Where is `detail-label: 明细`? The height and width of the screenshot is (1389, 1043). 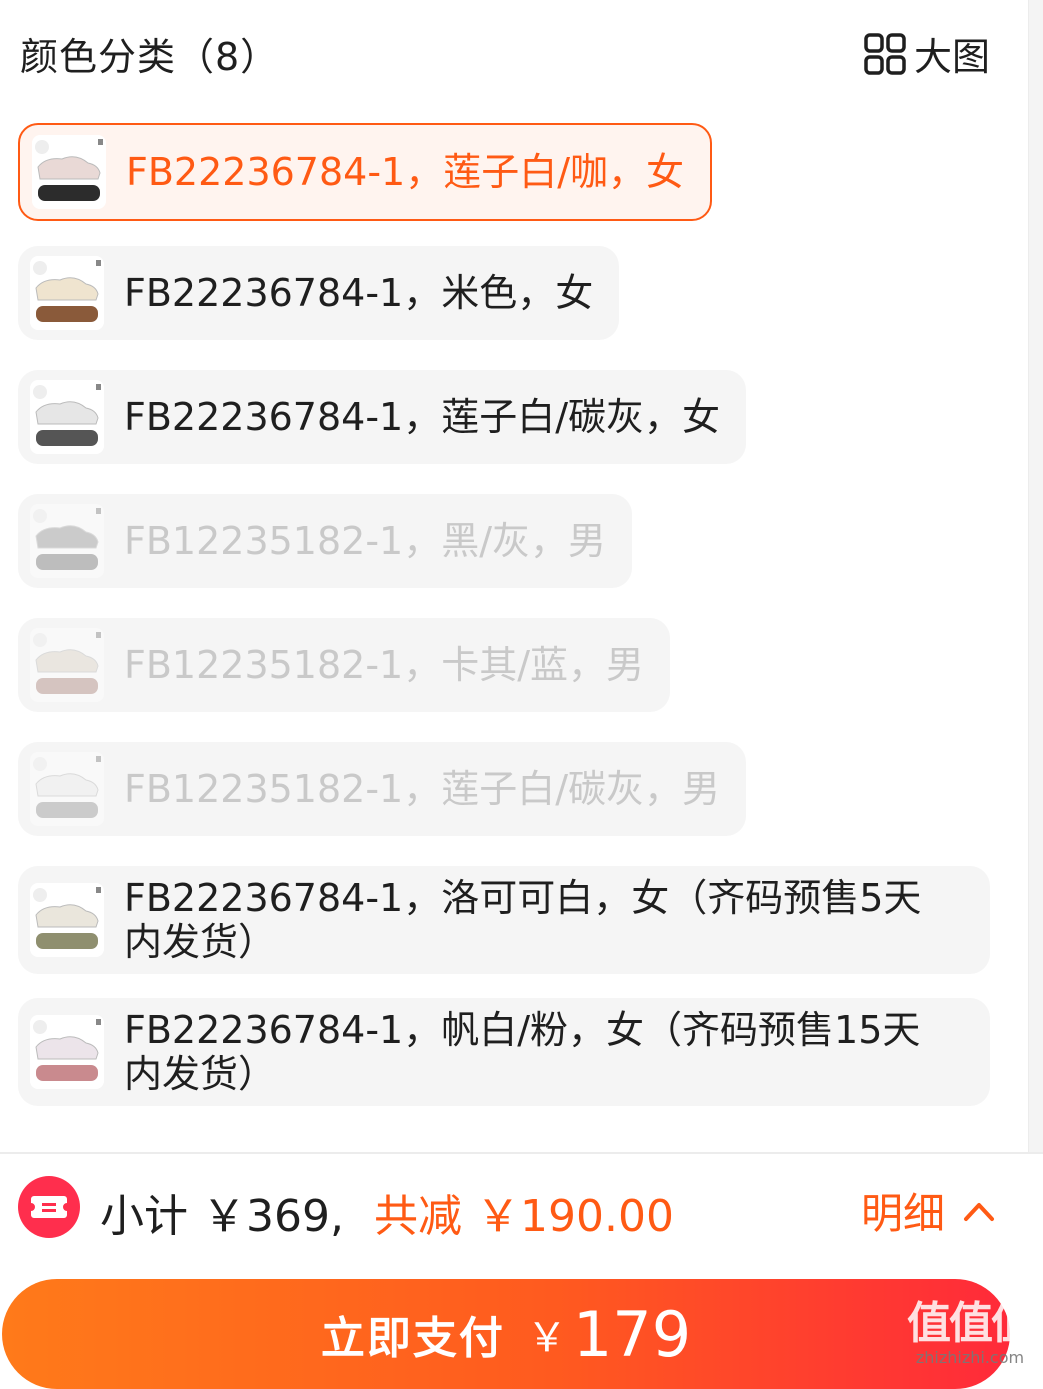
detail-label: 明细 is located at coordinates (902, 1213).